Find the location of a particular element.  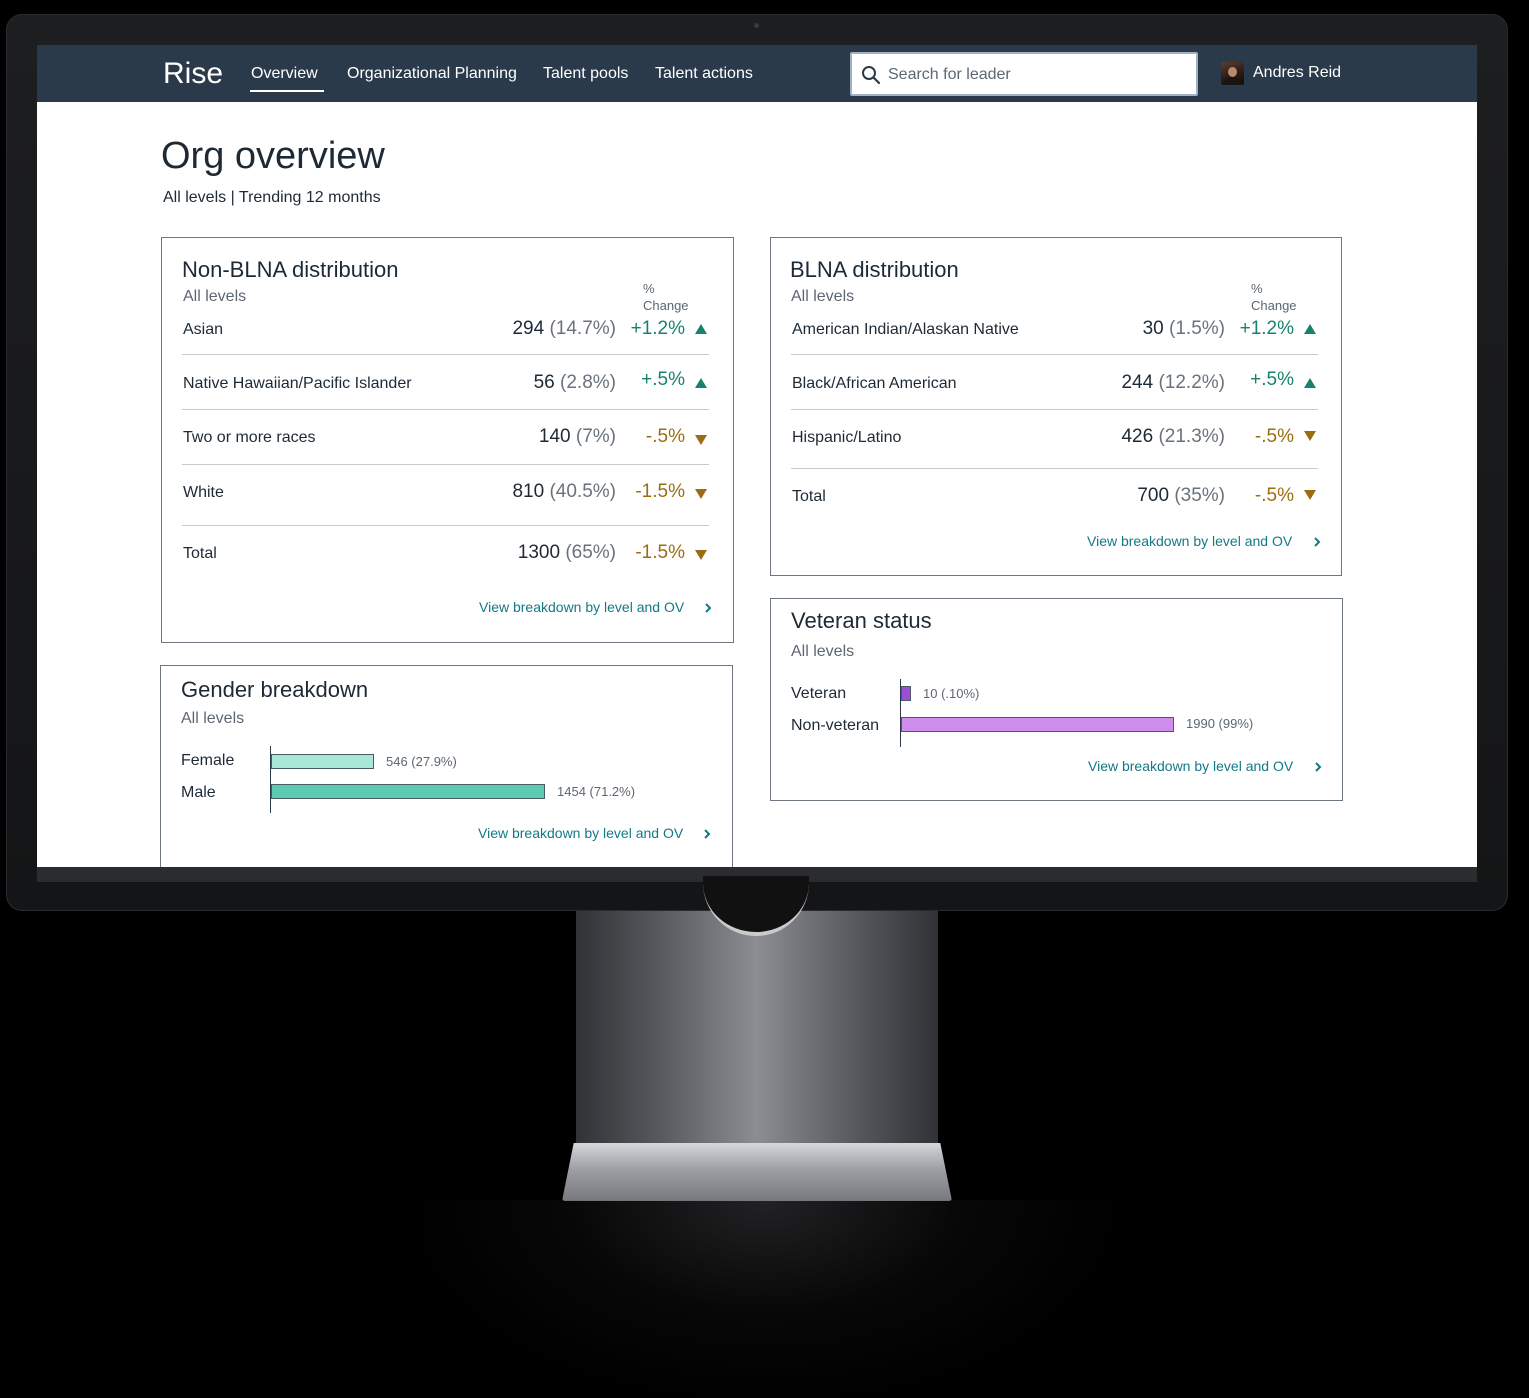

bar-value-male: 1454 (71.2%) is located at coordinates (596, 791).